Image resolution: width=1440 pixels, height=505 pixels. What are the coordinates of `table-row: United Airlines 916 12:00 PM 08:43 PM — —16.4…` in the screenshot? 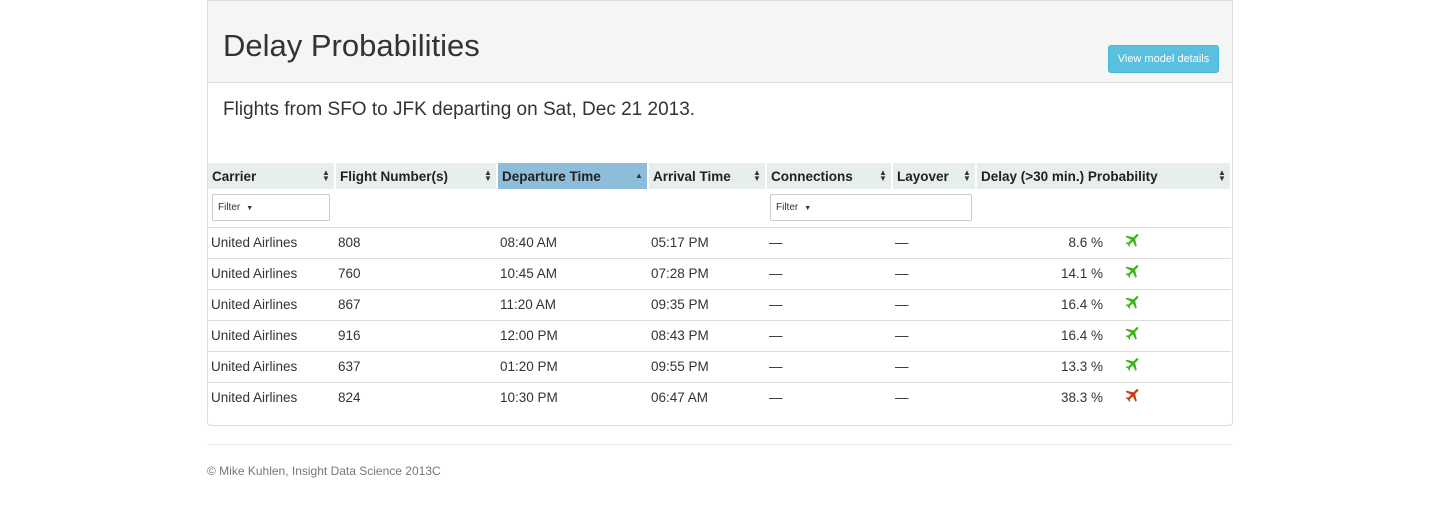 It's located at (719, 336).